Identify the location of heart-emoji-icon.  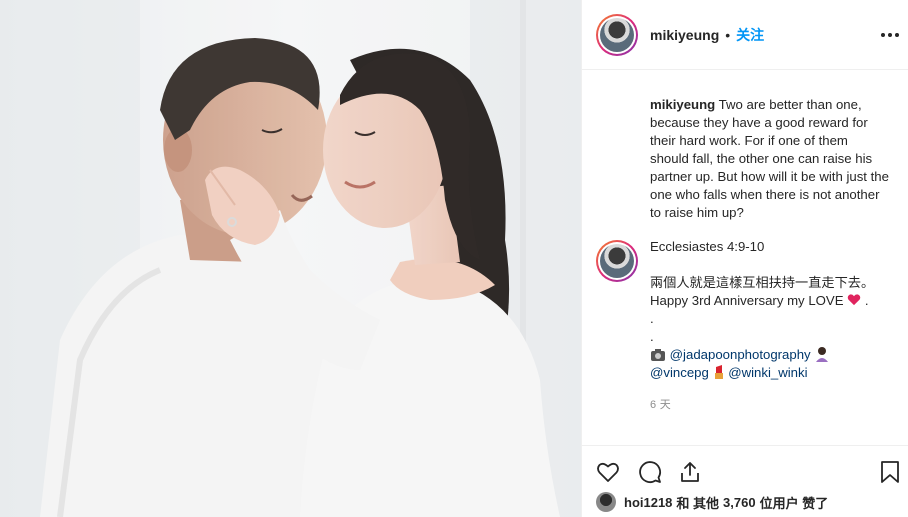
(854, 300).